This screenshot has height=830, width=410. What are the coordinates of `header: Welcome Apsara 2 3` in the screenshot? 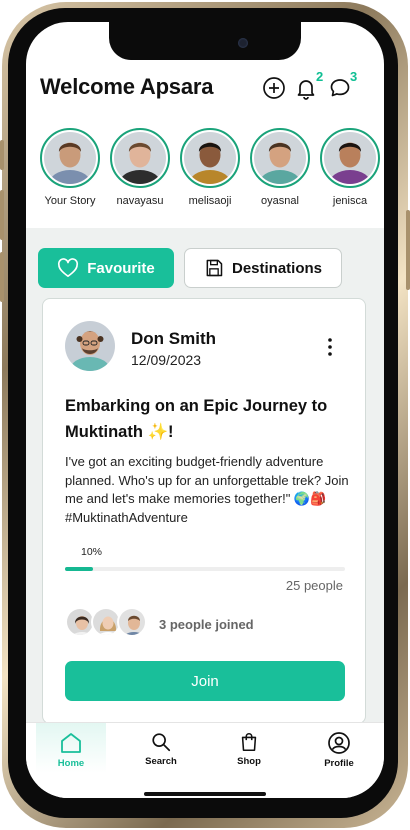 It's located at (205, 91).